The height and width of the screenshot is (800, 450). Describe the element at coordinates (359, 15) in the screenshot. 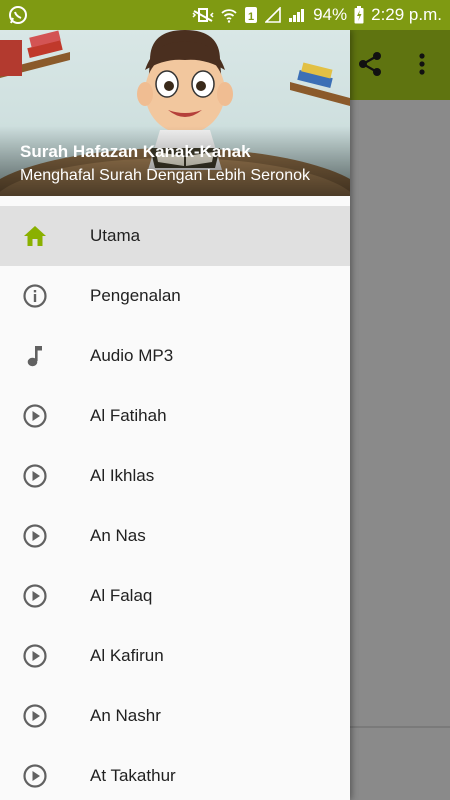

I see `battery-charging-icon` at that location.